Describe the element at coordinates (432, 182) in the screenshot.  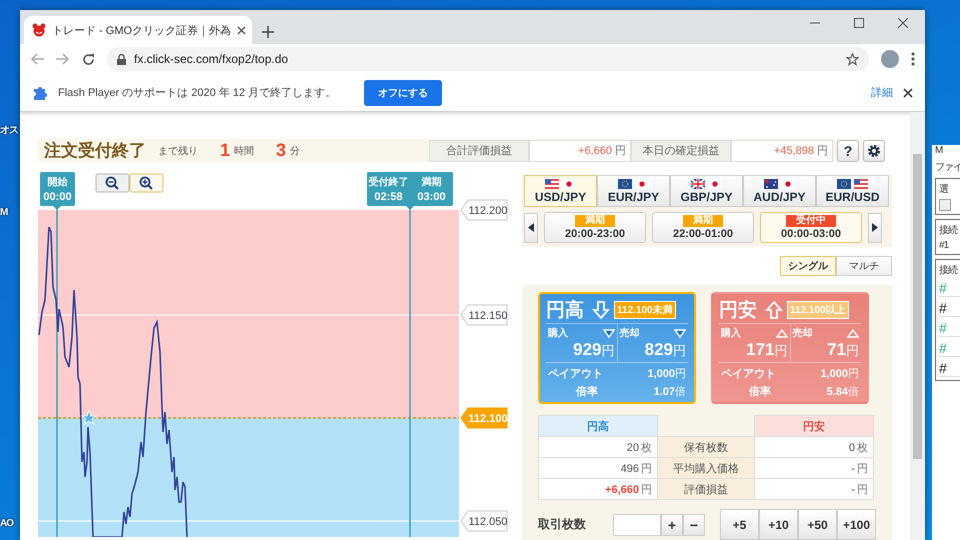
I see `callout-label: 満期` at that location.